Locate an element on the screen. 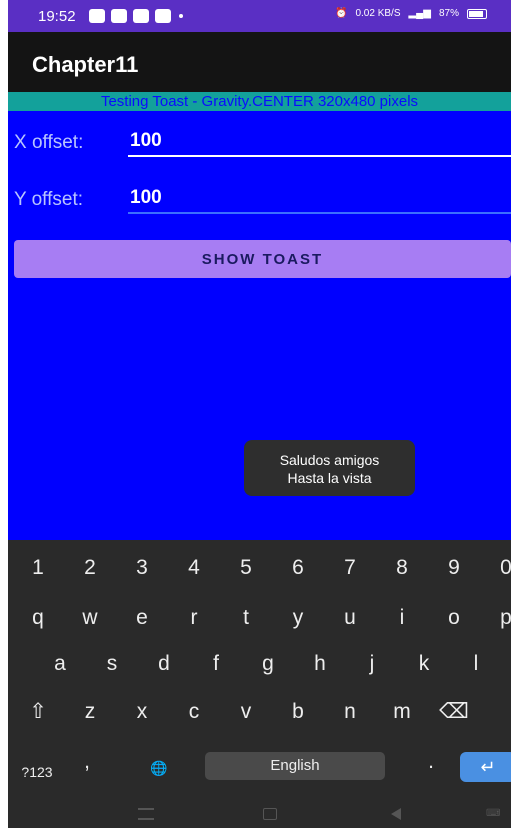  key-h: h is located at coordinates (320, 664).